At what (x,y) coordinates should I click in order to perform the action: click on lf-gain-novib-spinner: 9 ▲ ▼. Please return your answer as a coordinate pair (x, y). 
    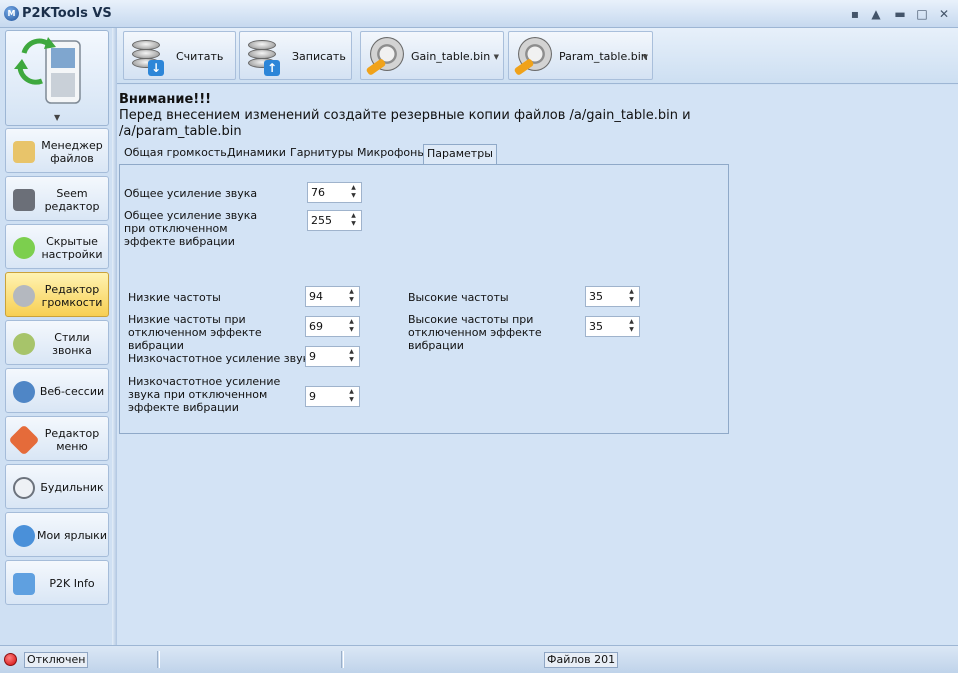
    Looking at the image, I should click on (332, 396).